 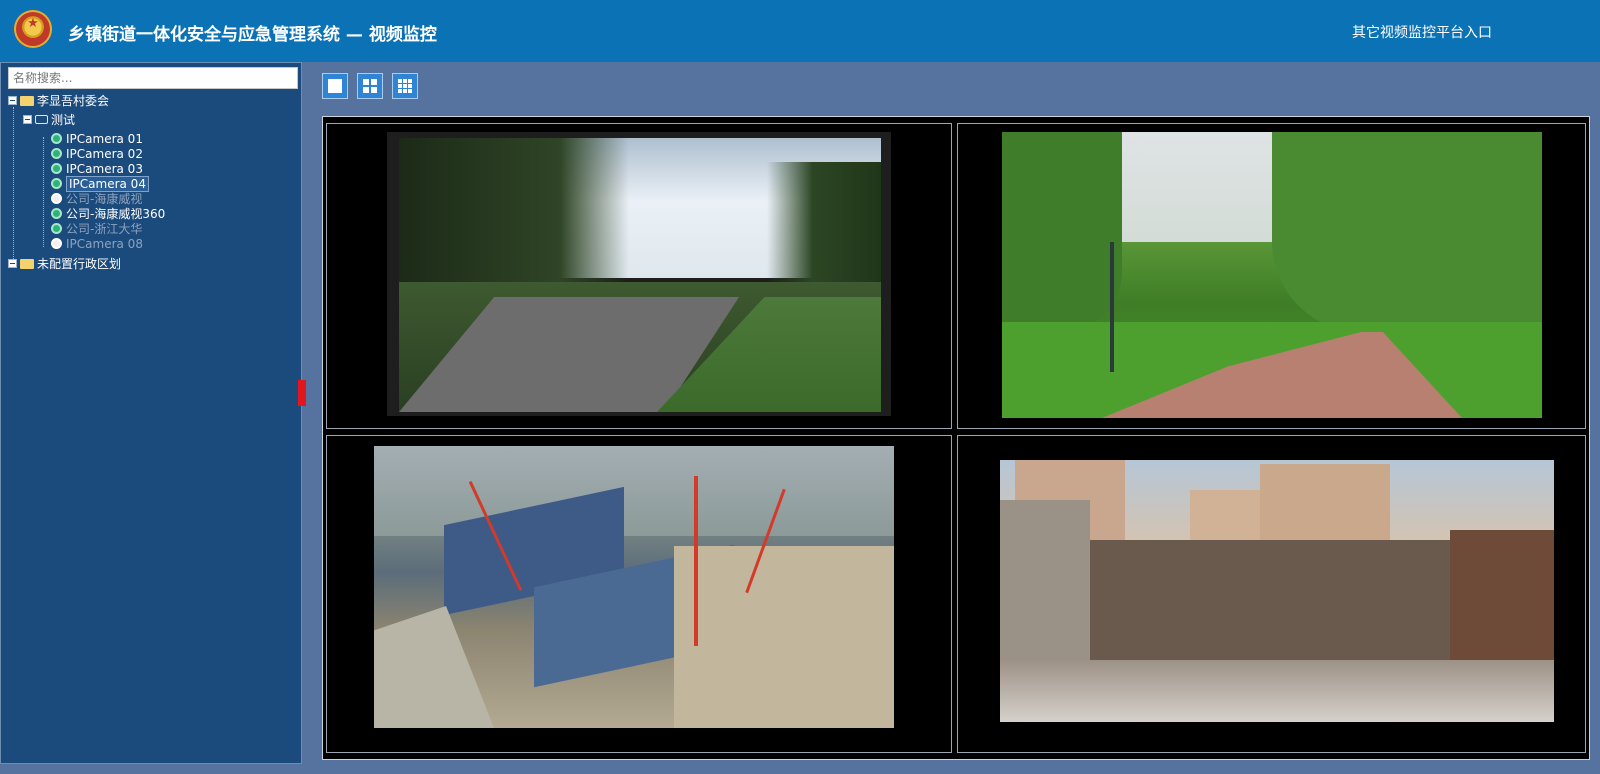 I want to click on video-feed-construction-aerial, so click(x=634, y=587).